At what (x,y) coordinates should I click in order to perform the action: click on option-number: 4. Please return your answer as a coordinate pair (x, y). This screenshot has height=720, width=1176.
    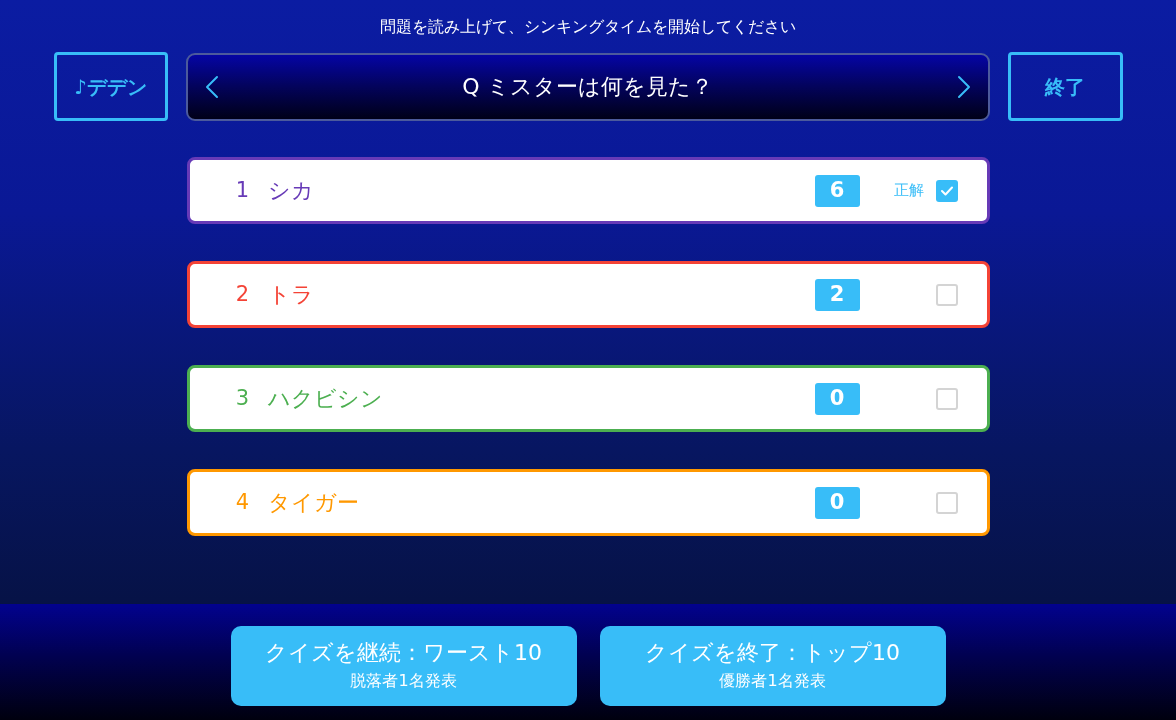
    Looking at the image, I should click on (242, 502).